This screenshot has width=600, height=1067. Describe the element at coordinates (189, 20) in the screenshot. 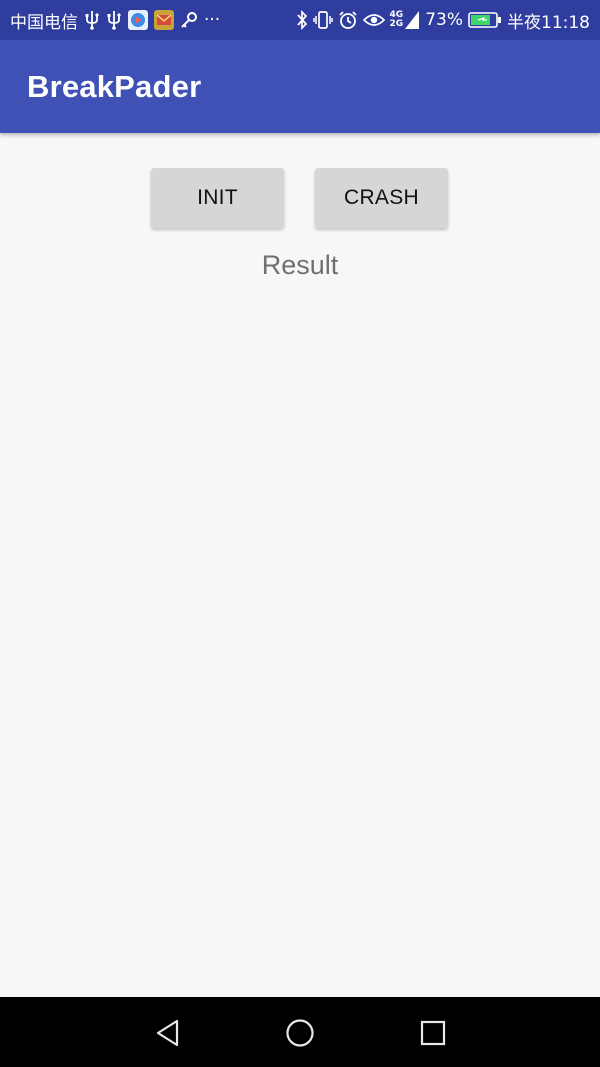

I see `key-icon` at that location.